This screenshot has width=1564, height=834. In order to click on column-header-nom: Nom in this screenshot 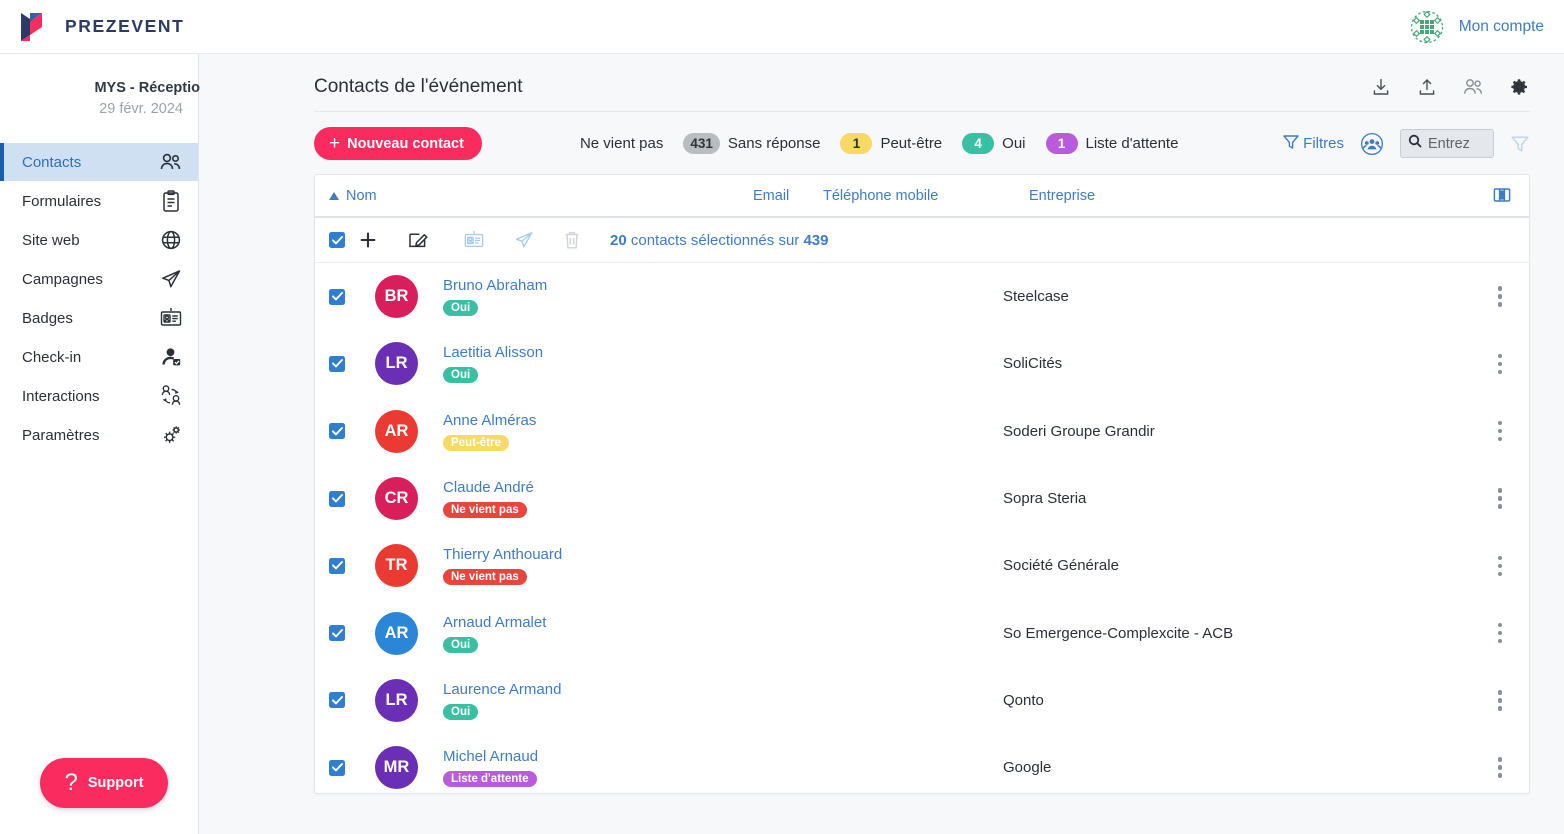, I will do `click(541, 196)`.